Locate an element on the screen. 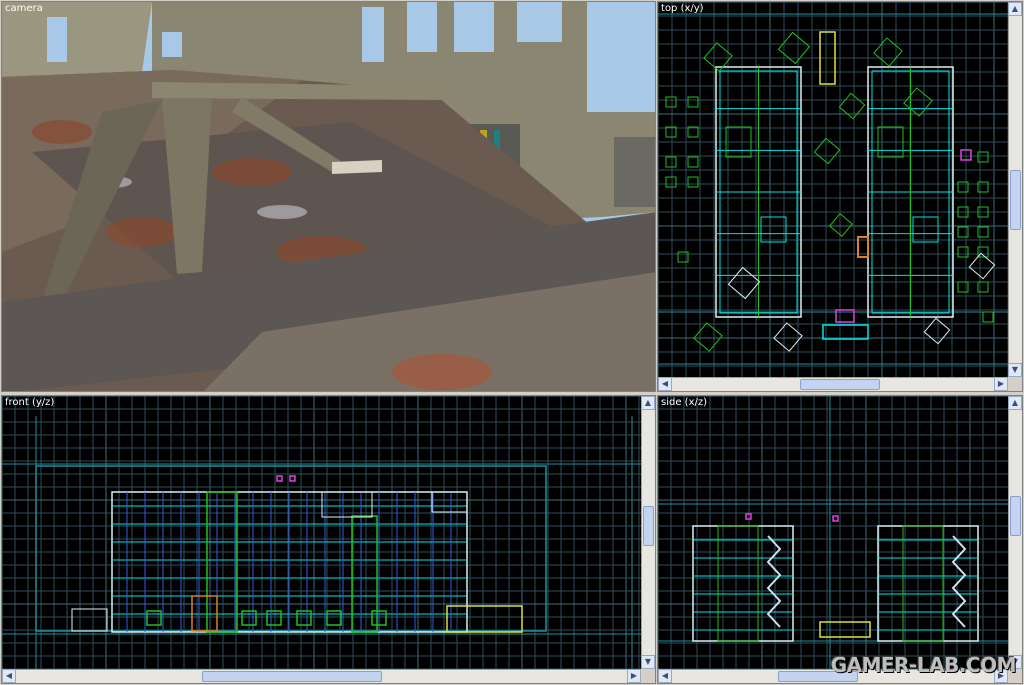 Image resolution: width=1024 pixels, height=685 pixels. side-grid-canvas is located at coordinates (834, 533).